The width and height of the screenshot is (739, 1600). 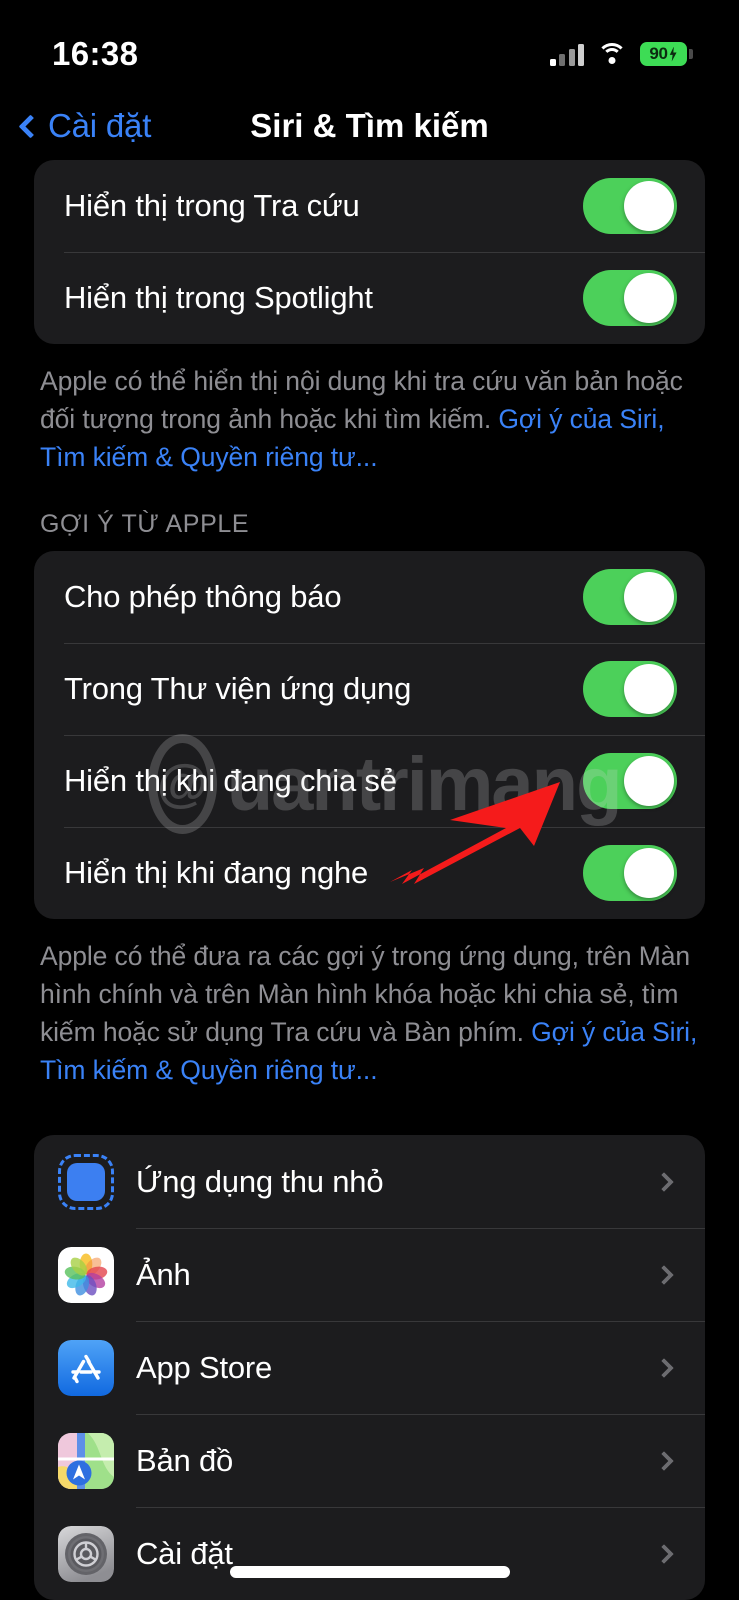 I want to click on app-row-label: Ảnh, so click(x=163, y=1274).